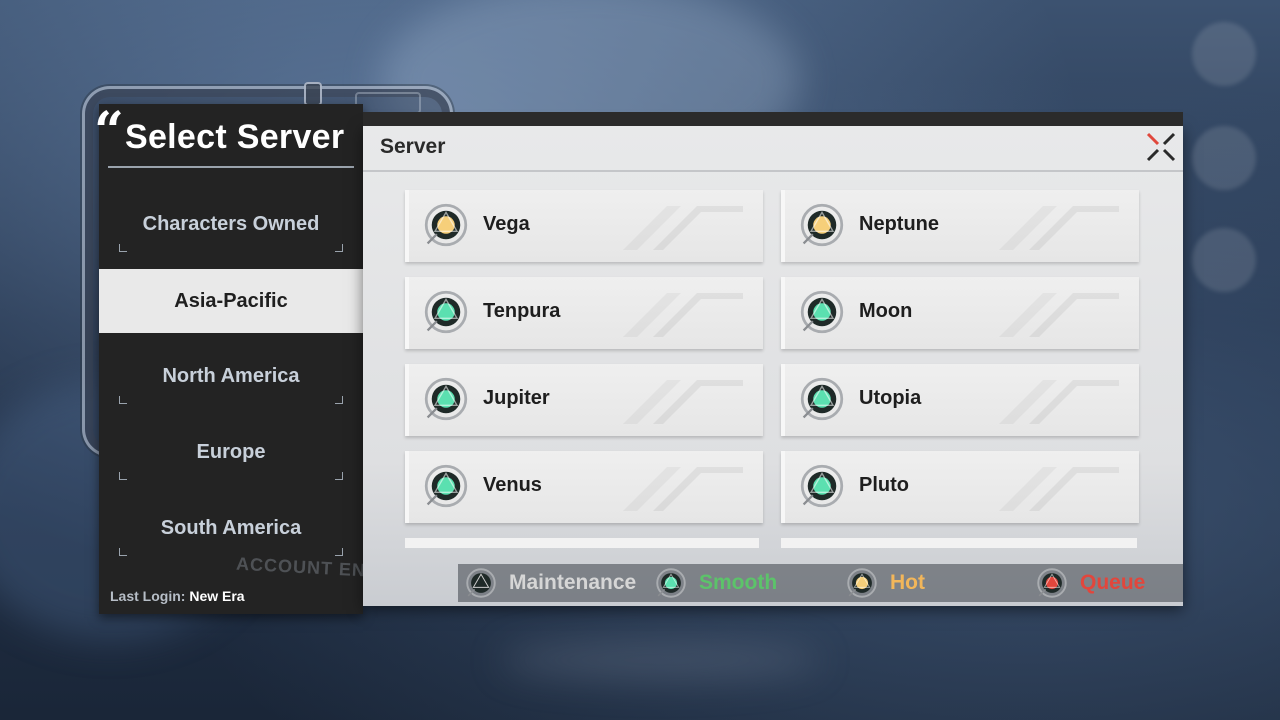  Describe the element at coordinates (148, 596) in the screenshot. I see `last-login-label: Last Login:` at that location.